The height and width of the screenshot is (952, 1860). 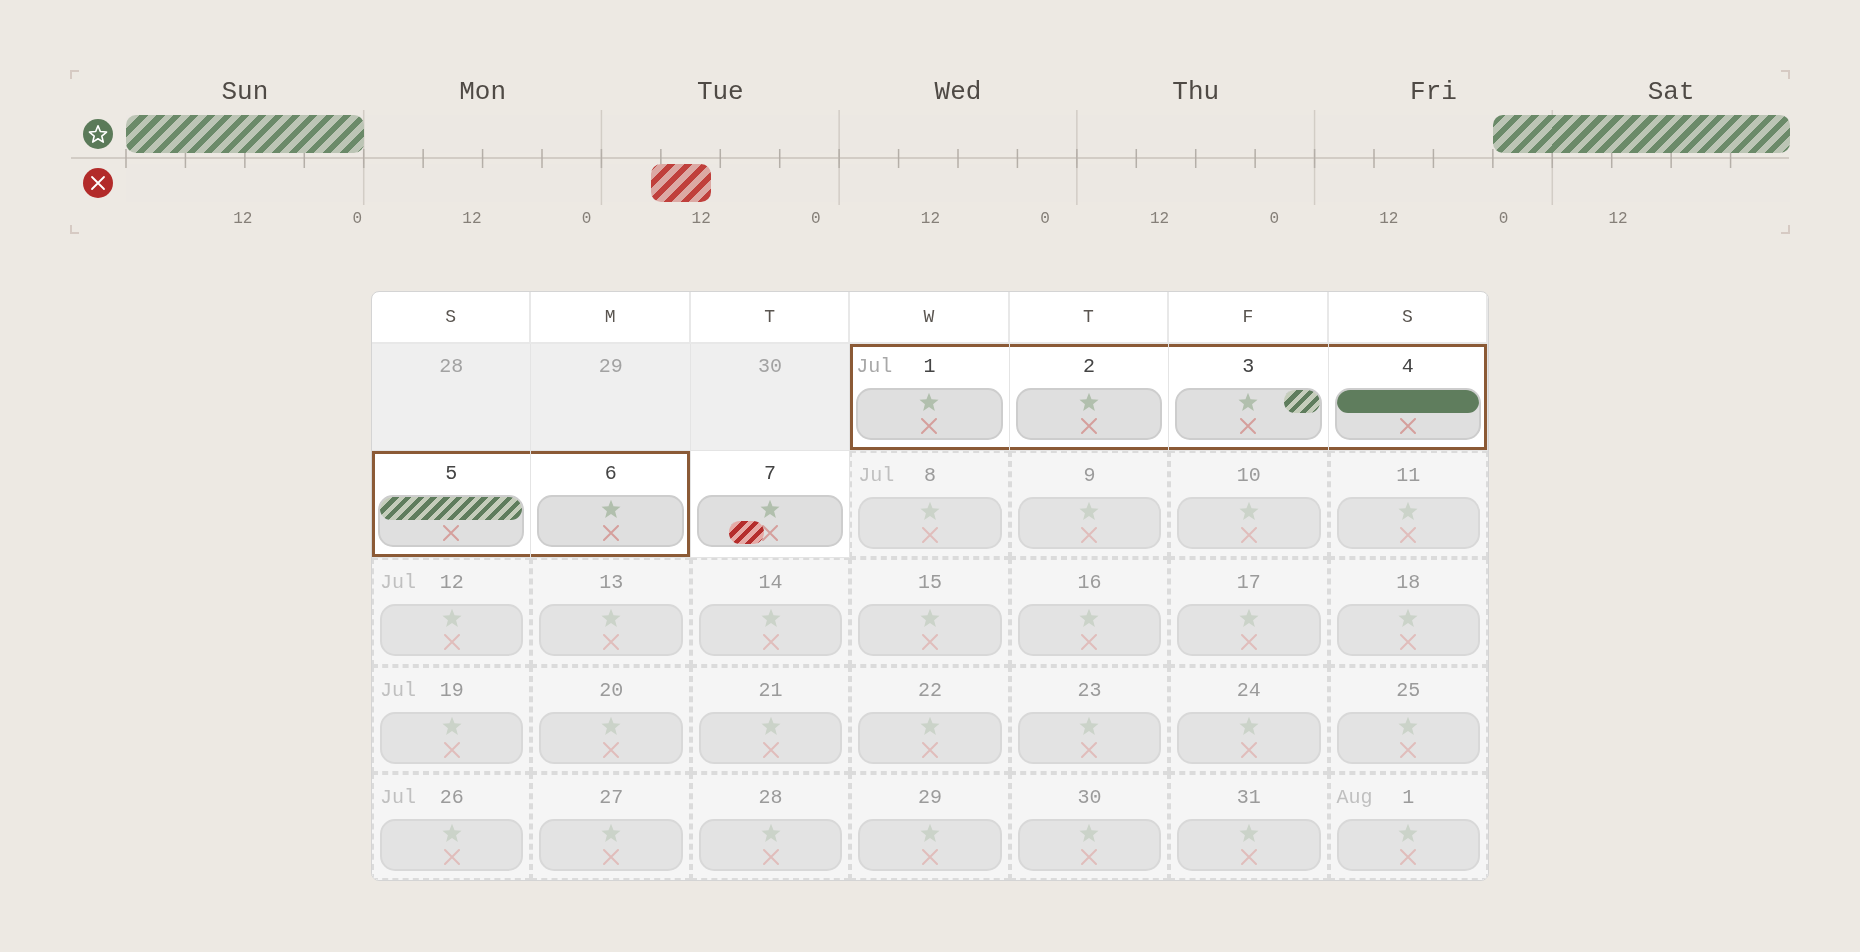 I want to click on date-number: 15, so click(x=930, y=583).